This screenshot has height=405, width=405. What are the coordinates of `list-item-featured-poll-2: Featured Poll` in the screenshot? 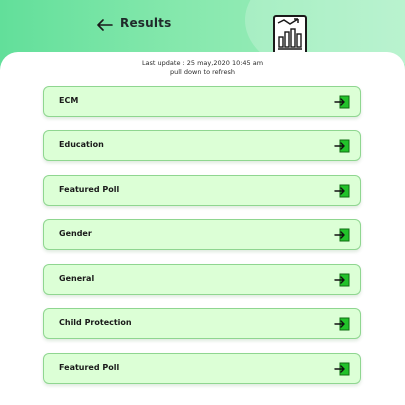 It's located at (202, 368).